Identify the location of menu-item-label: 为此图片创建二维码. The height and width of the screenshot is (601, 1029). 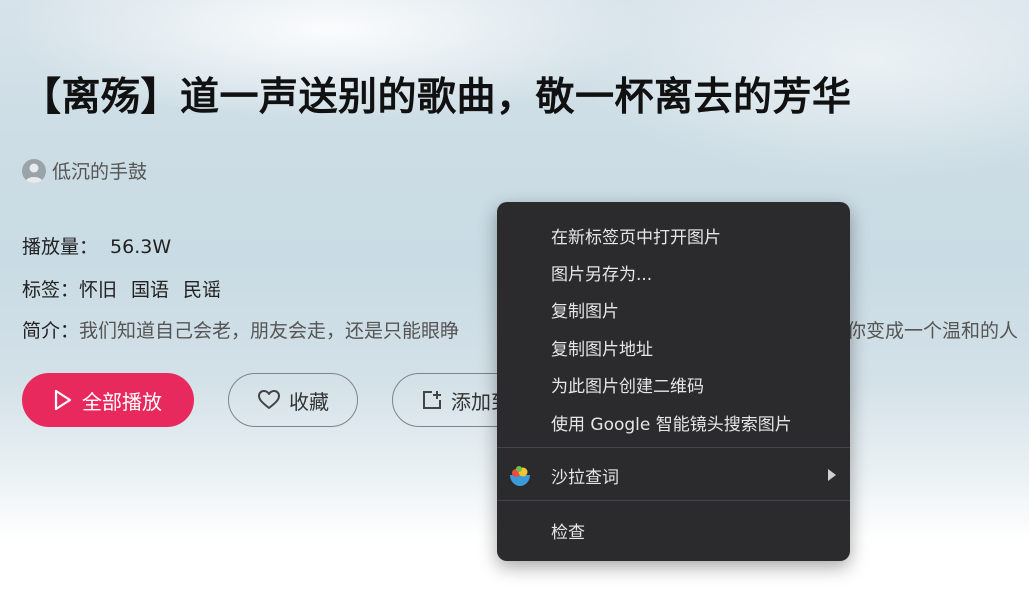
(627, 386).